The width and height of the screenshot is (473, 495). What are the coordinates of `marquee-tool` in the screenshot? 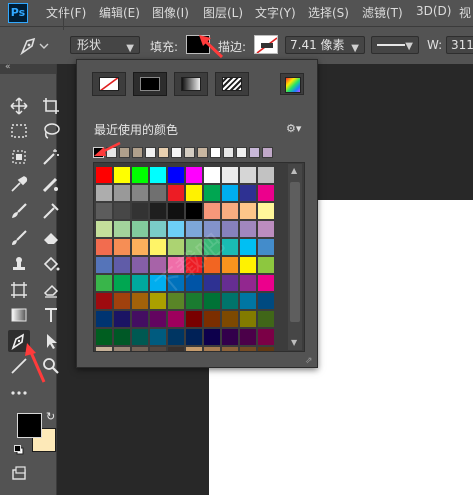 It's located at (19, 131).